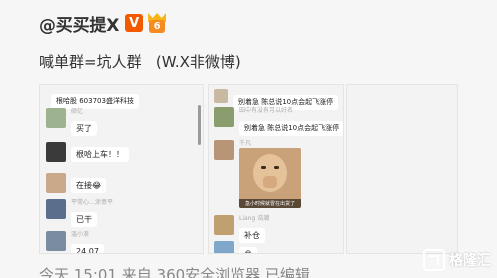 Image resolution: width=497 pixels, height=278 pixels. Describe the element at coordinates (157, 23) in the screenshot. I see `level-badge-icon: 6` at that location.